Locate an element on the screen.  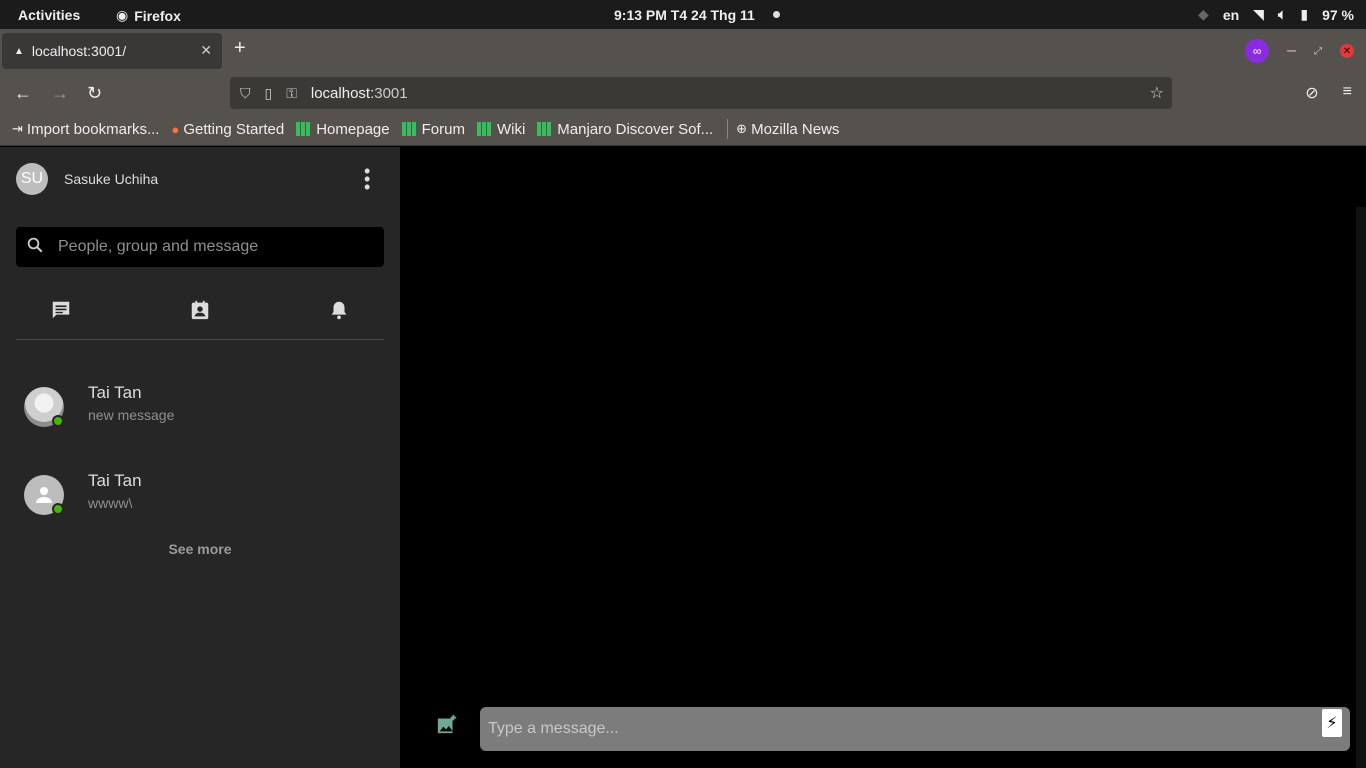
tab-title: localhost:3001/ is located at coordinates (79, 51).